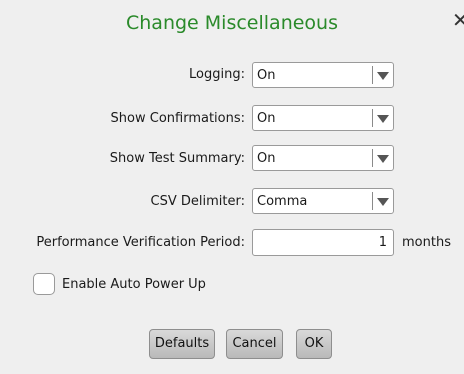  What do you see at coordinates (134, 284) in the screenshot?
I see `enable-auto-power-up-label: Enable Auto Power Up` at bounding box center [134, 284].